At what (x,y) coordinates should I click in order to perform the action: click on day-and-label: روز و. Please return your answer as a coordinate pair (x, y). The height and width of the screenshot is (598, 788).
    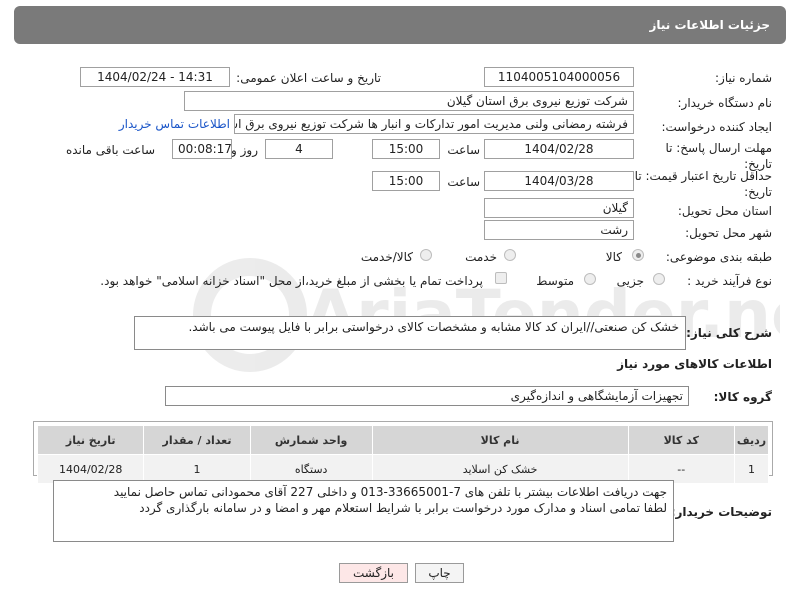
    Looking at the image, I should click on (244, 150).